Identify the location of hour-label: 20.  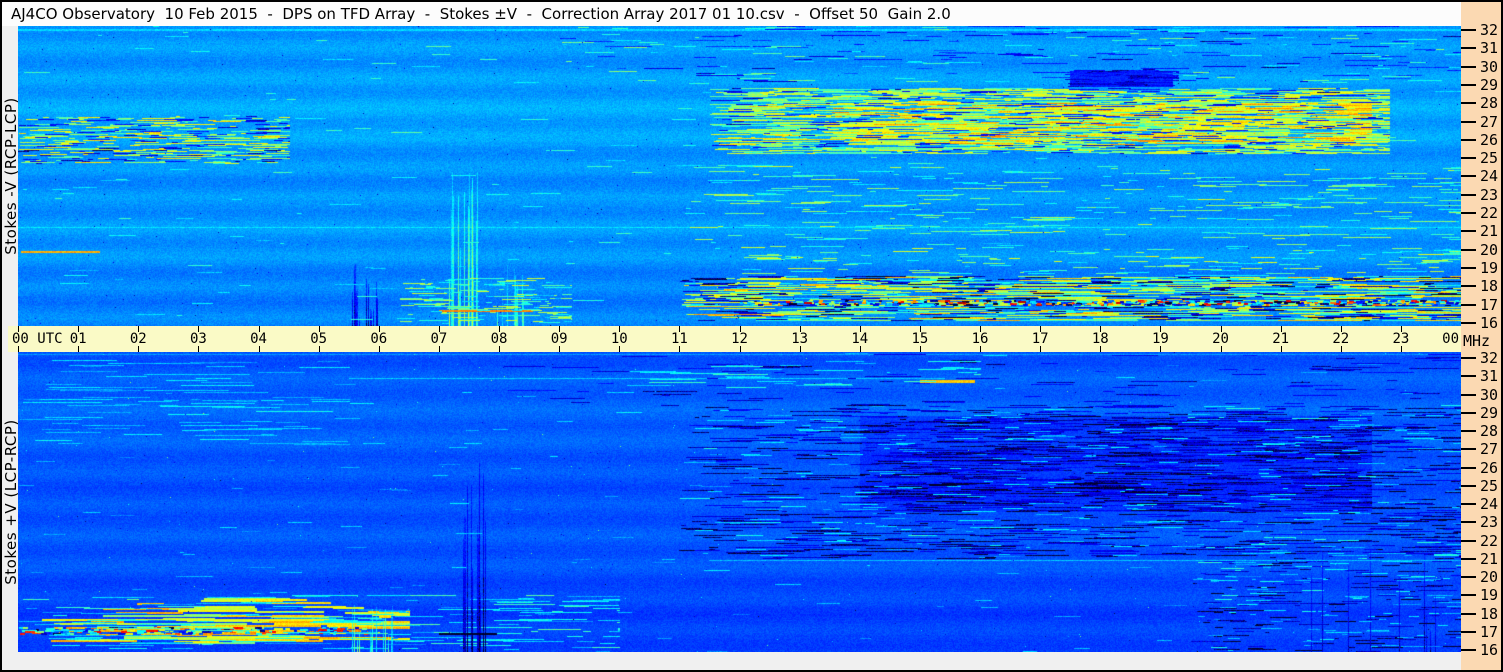
(1220, 339).